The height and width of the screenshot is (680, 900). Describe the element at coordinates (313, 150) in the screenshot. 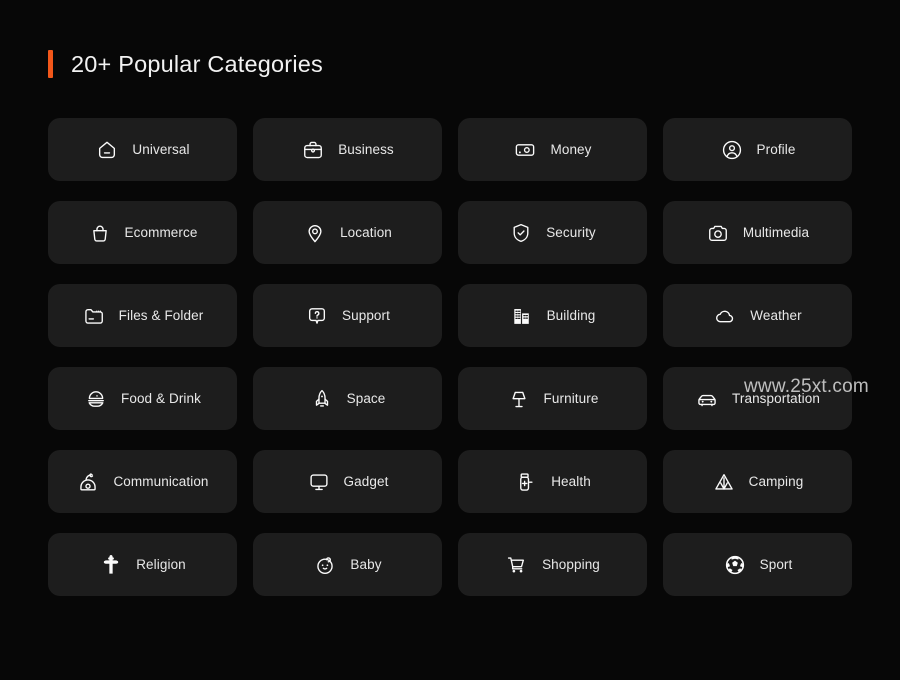

I see `briefcase-icon` at that location.